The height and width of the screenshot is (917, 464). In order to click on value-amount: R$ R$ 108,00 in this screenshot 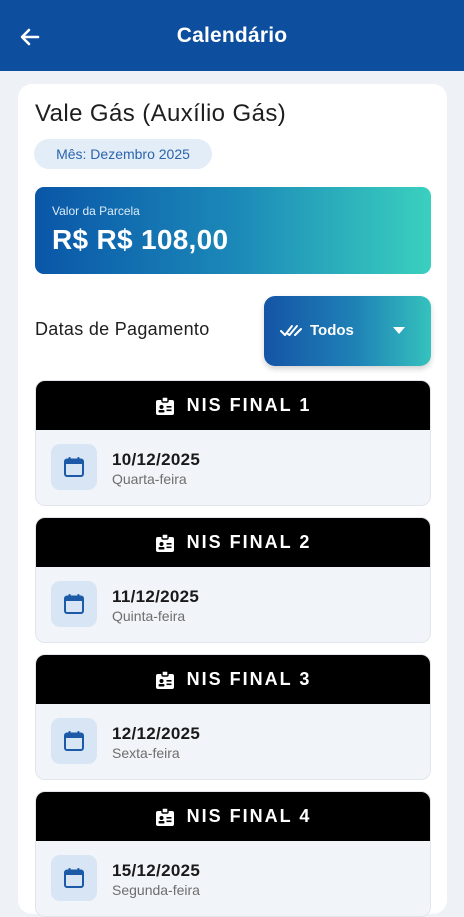, I will do `click(140, 239)`.